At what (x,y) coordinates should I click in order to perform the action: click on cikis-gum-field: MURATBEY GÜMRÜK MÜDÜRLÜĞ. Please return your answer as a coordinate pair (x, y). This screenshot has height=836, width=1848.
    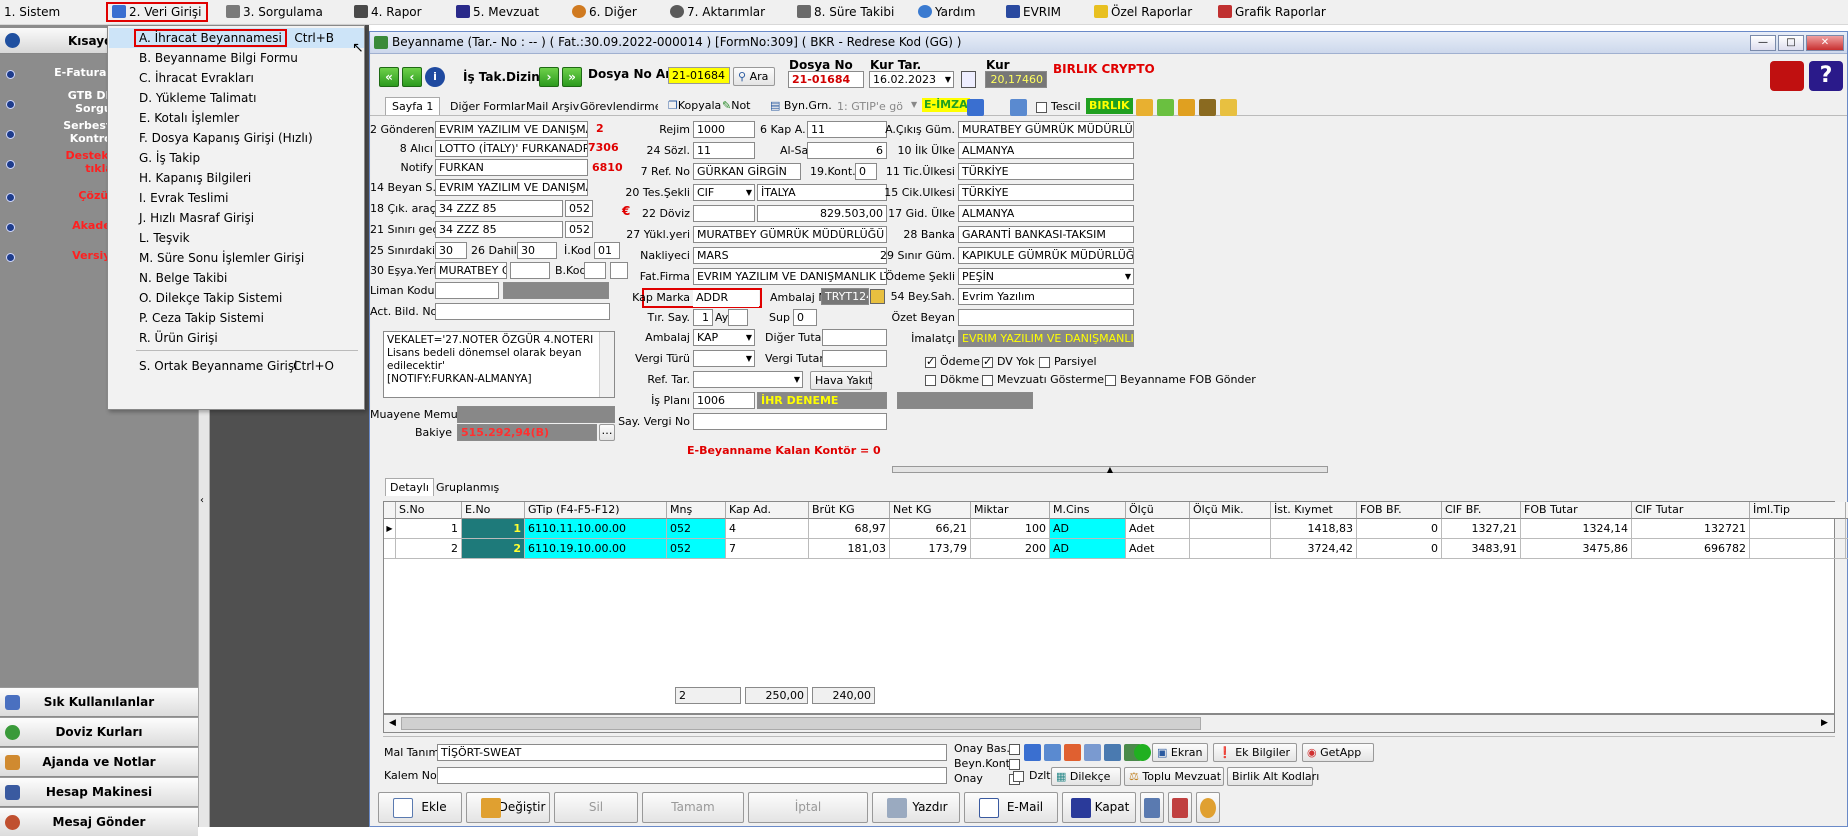
    Looking at the image, I should click on (1046, 129).